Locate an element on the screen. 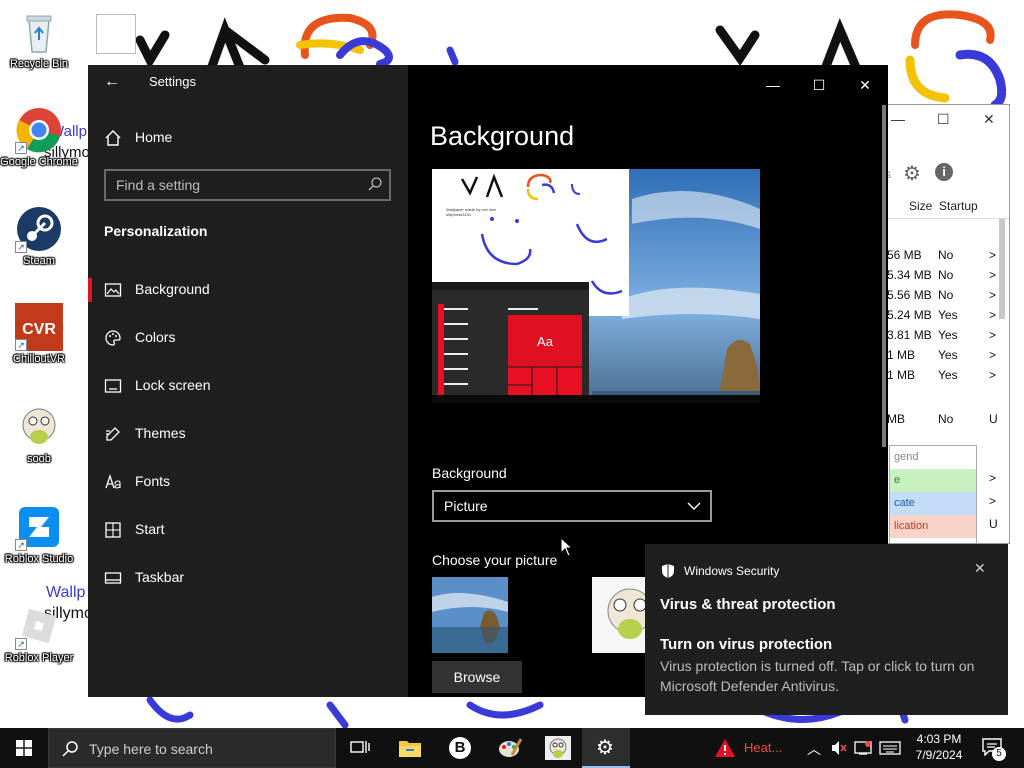 This screenshot has width=1024, height=768. table-row: 5.24 MB Yes > is located at coordinates (947, 315).